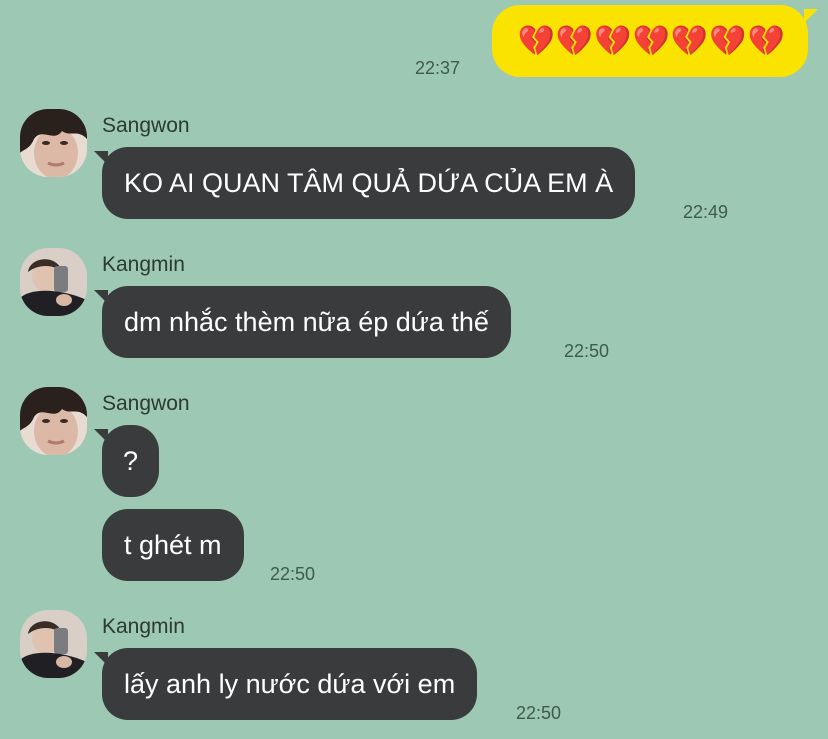 The image size is (828, 739). What do you see at coordinates (173, 545) in the screenshot?
I see `message-bubble: t ghét m` at bounding box center [173, 545].